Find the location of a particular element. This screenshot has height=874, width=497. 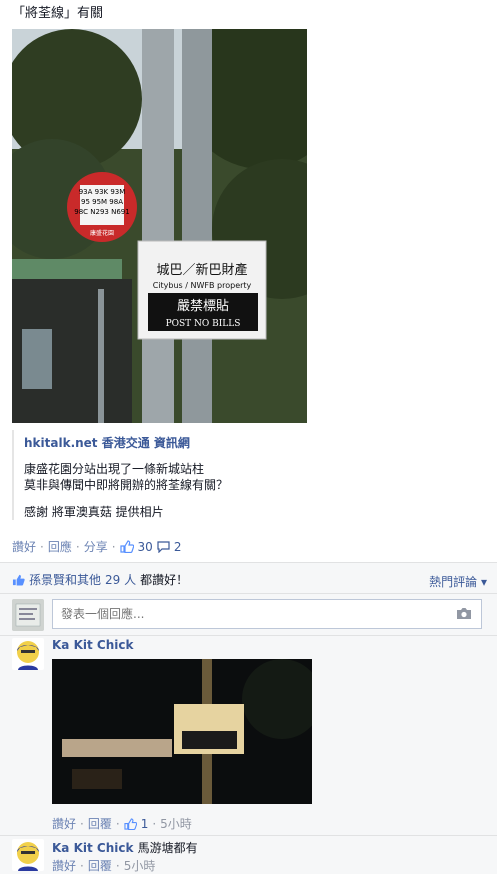

camera-icon is located at coordinates (464, 613).